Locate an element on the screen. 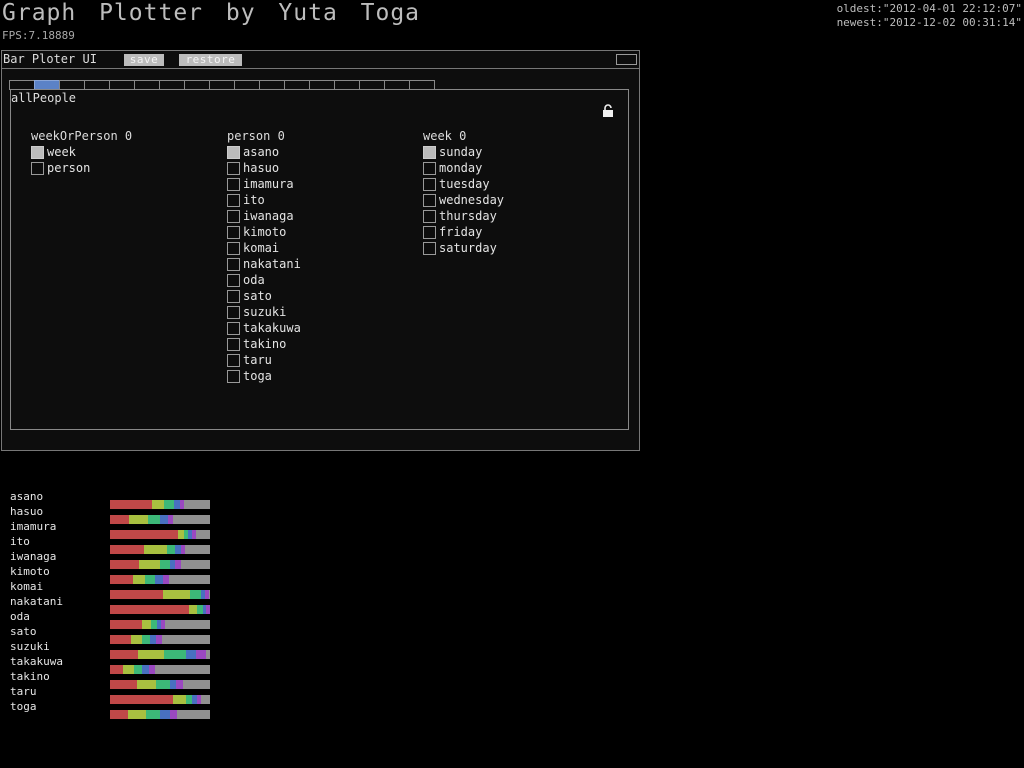 Image resolution: width=1024 pixels, height=768 pixels. checkbox-nakatani: nakatani is located at coordinates (264, 264).